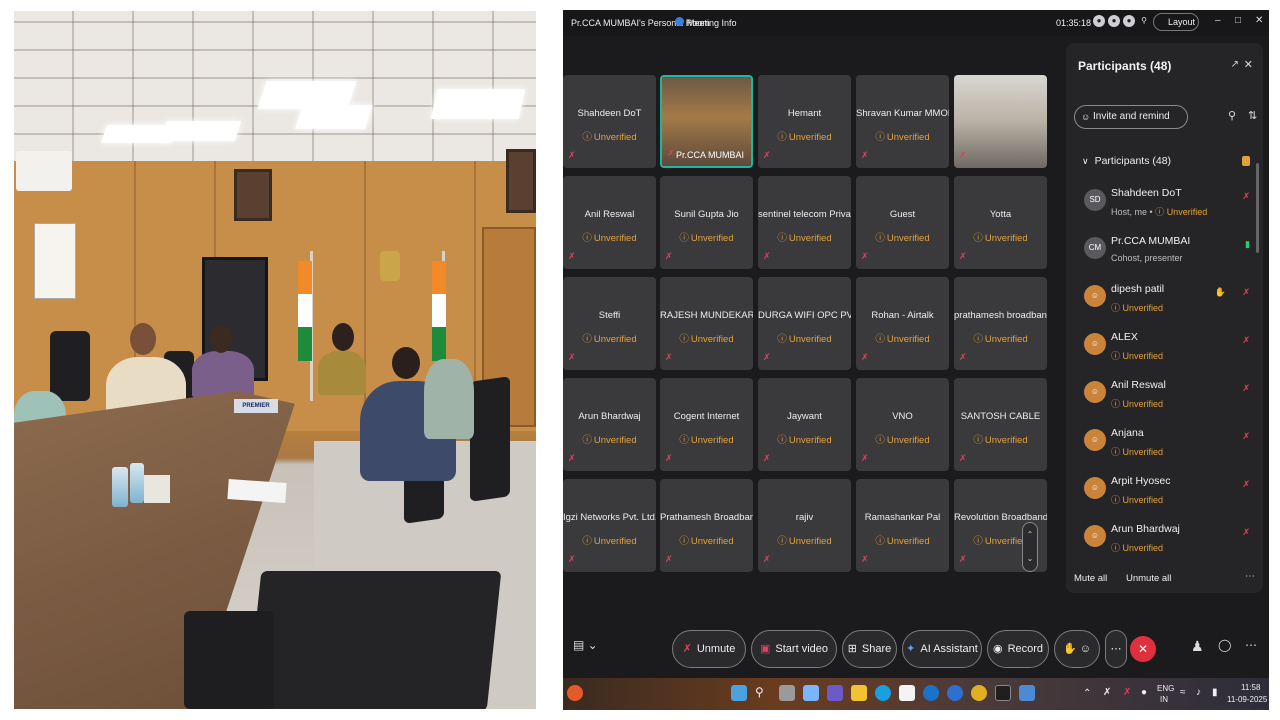  What do you see at coordinates (902, 424) in the screenshot?
I see `participant-tile: VNO Unverified ✗` at bounding box center [902, 424].